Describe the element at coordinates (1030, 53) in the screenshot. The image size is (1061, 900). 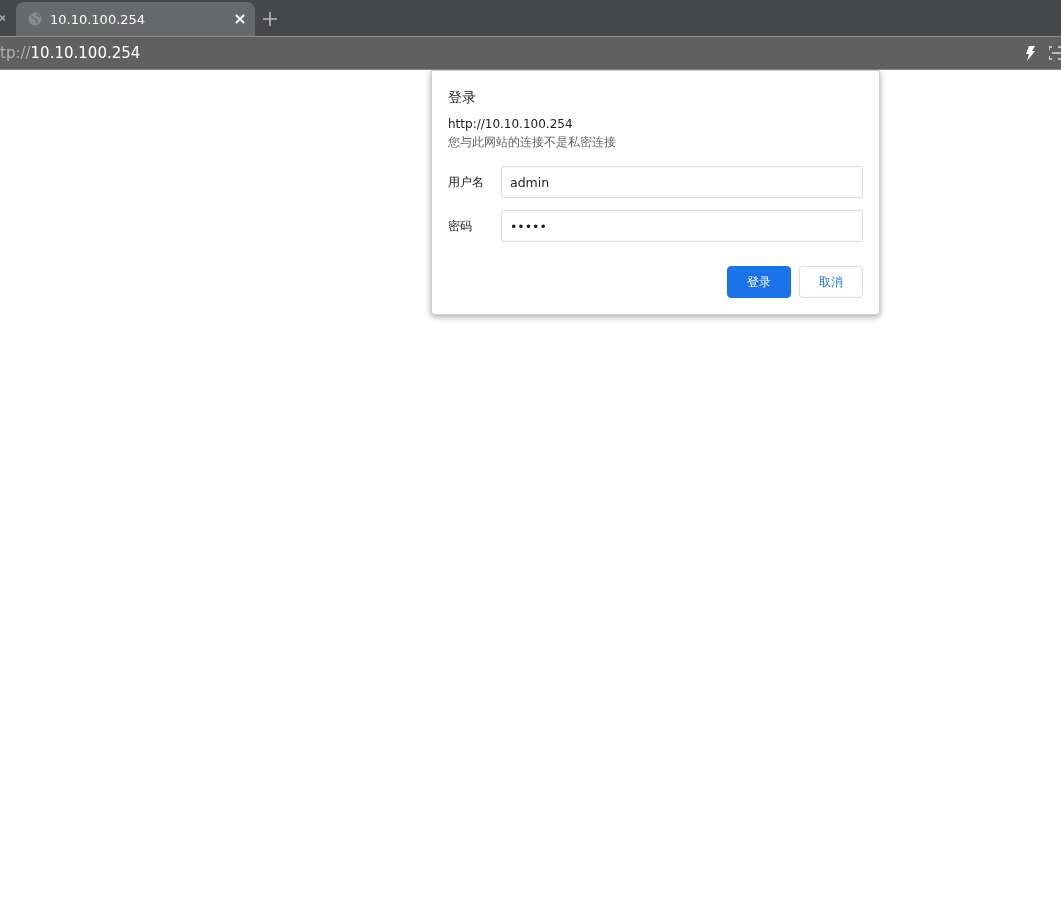
I see `lightning-icon` at that location.